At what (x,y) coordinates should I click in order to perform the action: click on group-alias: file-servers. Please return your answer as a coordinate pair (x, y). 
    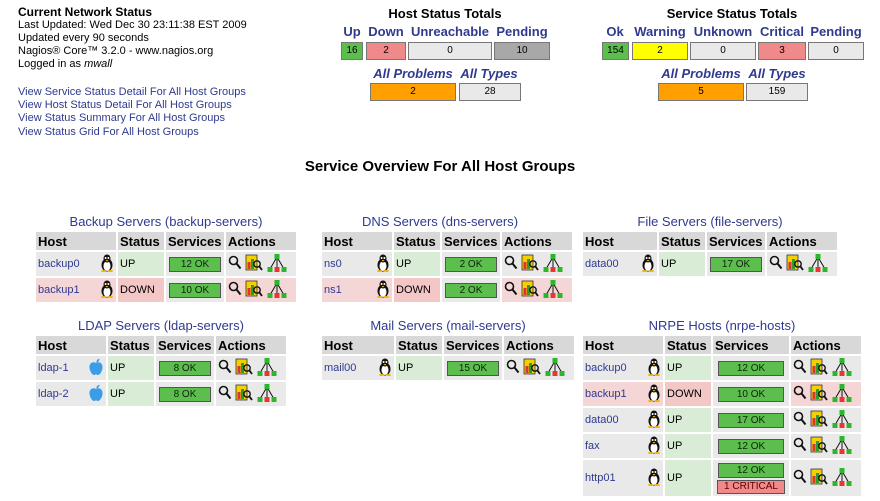
    Looking at the image, I should click on (747, 221).